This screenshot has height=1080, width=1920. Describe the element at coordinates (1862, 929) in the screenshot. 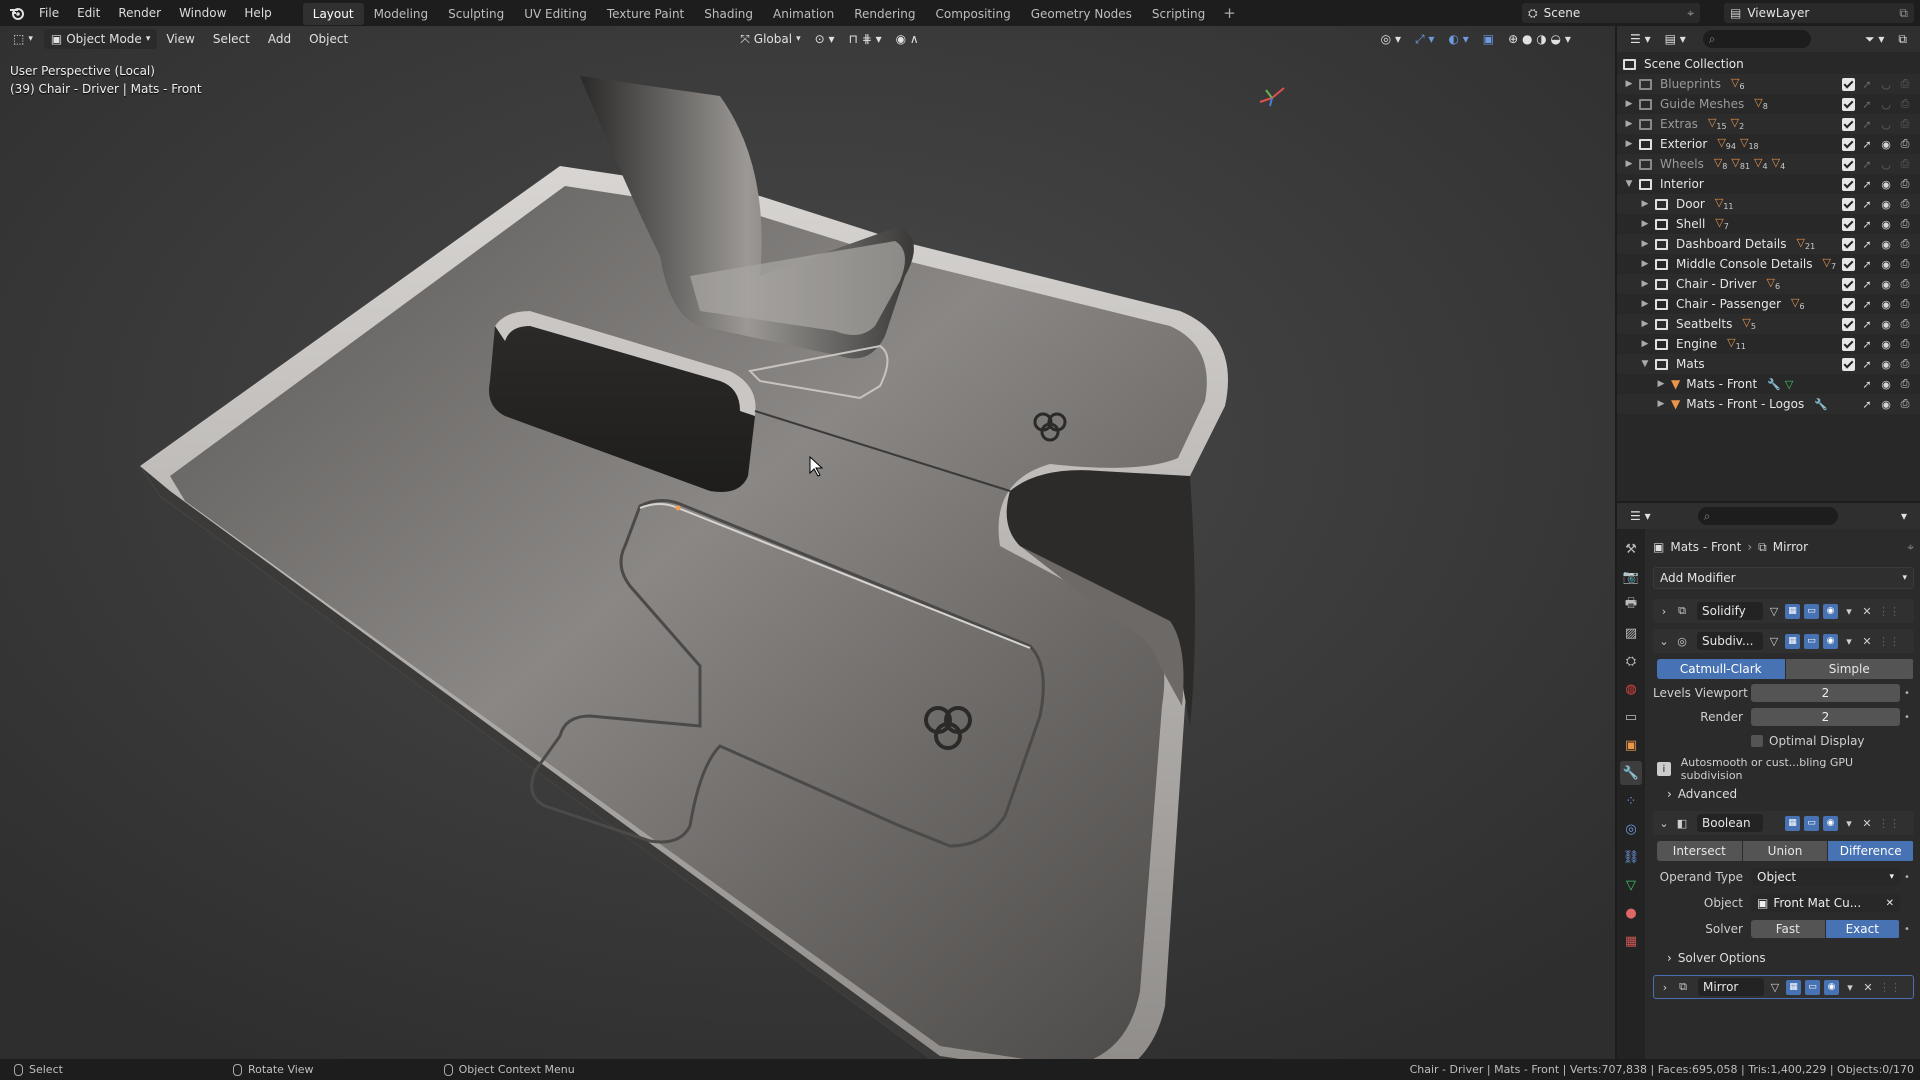

I see `exact-solver-button: Exact` at that location.